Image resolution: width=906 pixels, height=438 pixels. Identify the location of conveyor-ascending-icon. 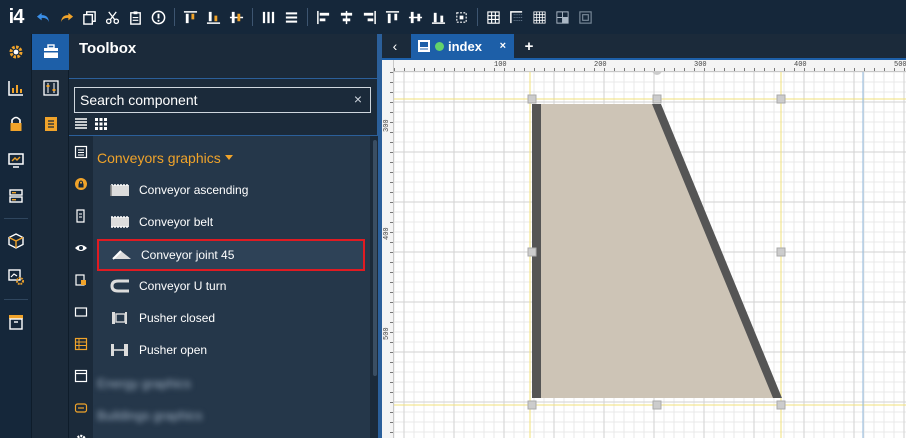
(120, 190).